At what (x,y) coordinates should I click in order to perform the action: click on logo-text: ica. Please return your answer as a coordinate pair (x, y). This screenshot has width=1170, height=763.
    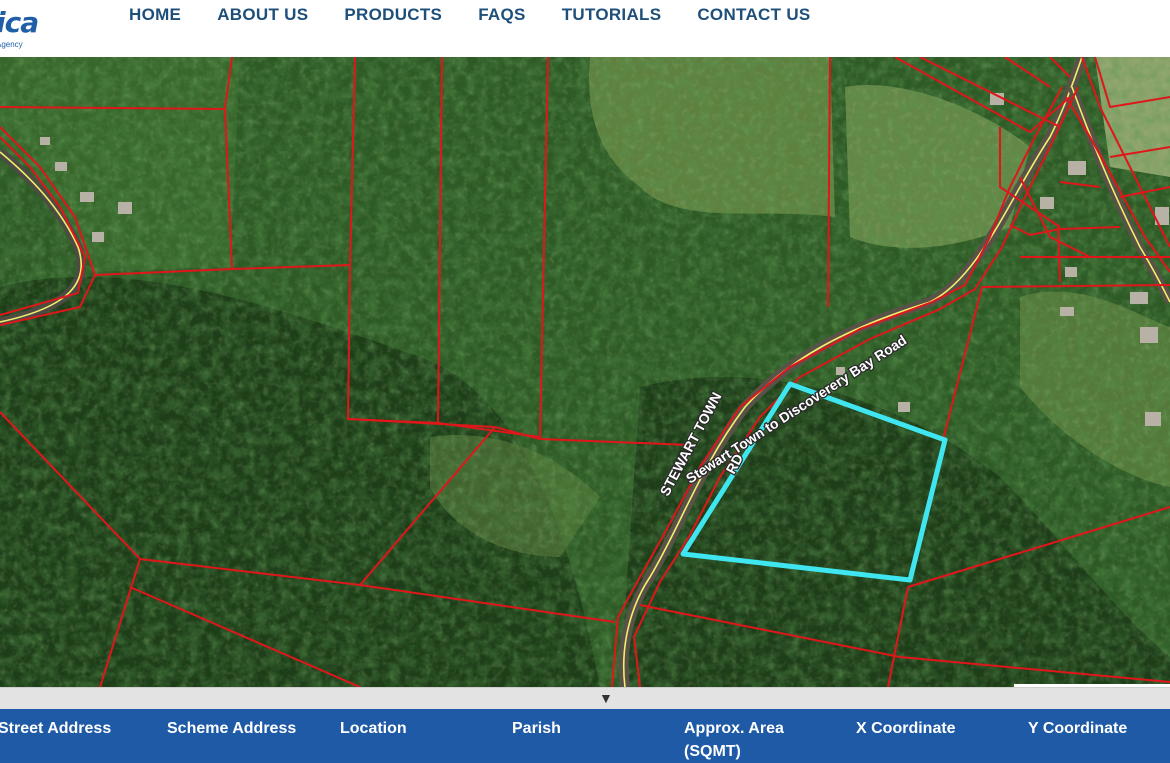
    Looking at the image, I should click on (19, 22).